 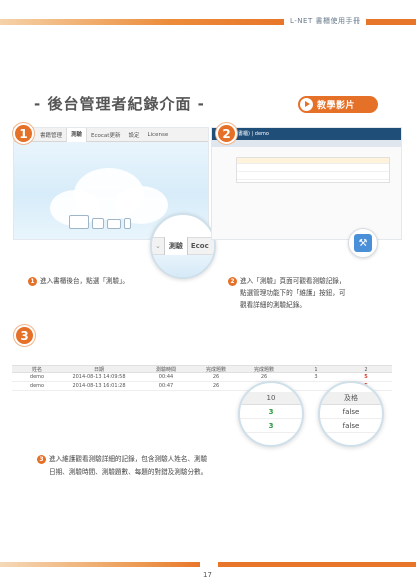 I want to click on laptop-icon, so click(x=98, y=223).